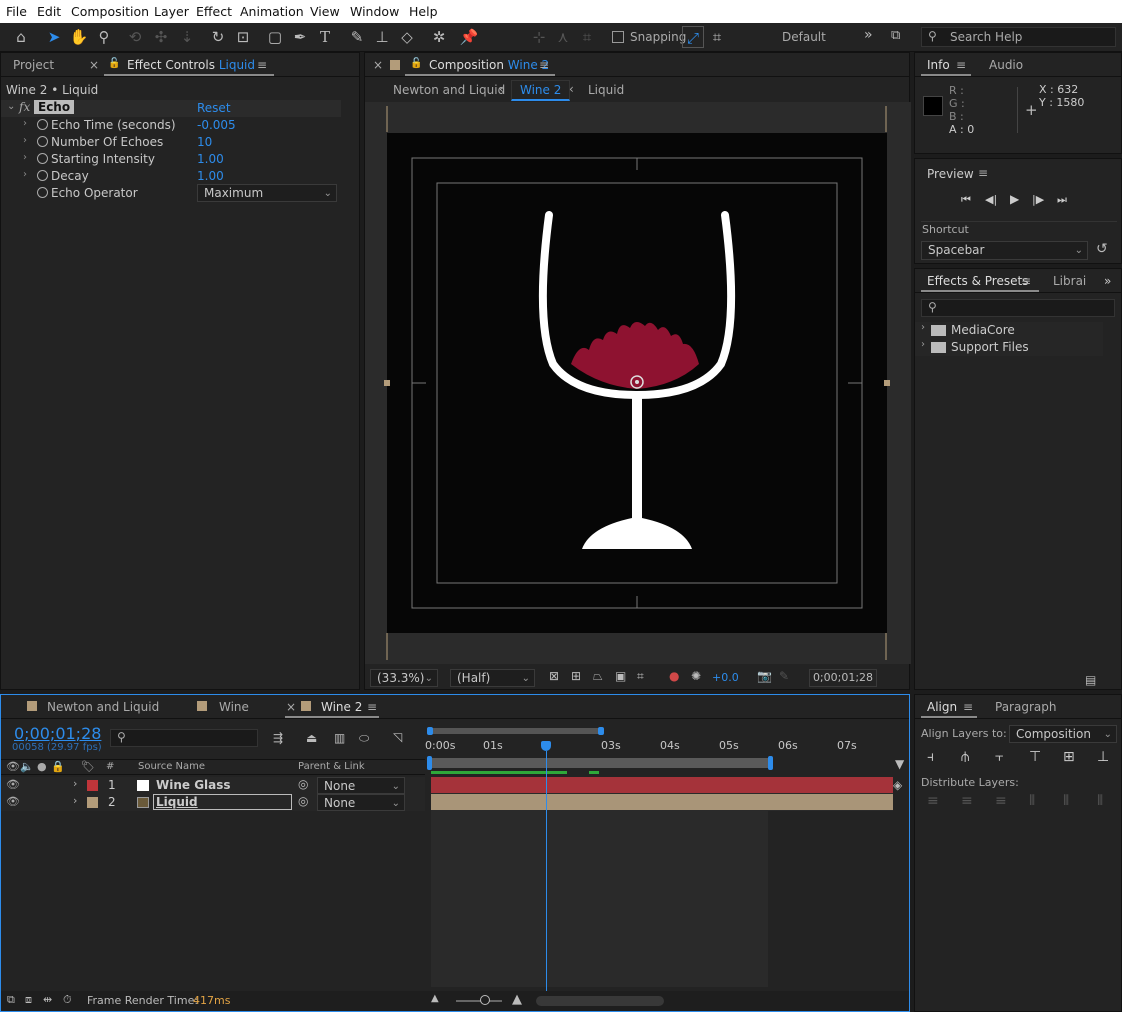  I want to click on exposure-value: +0.0, so click(725, 677).